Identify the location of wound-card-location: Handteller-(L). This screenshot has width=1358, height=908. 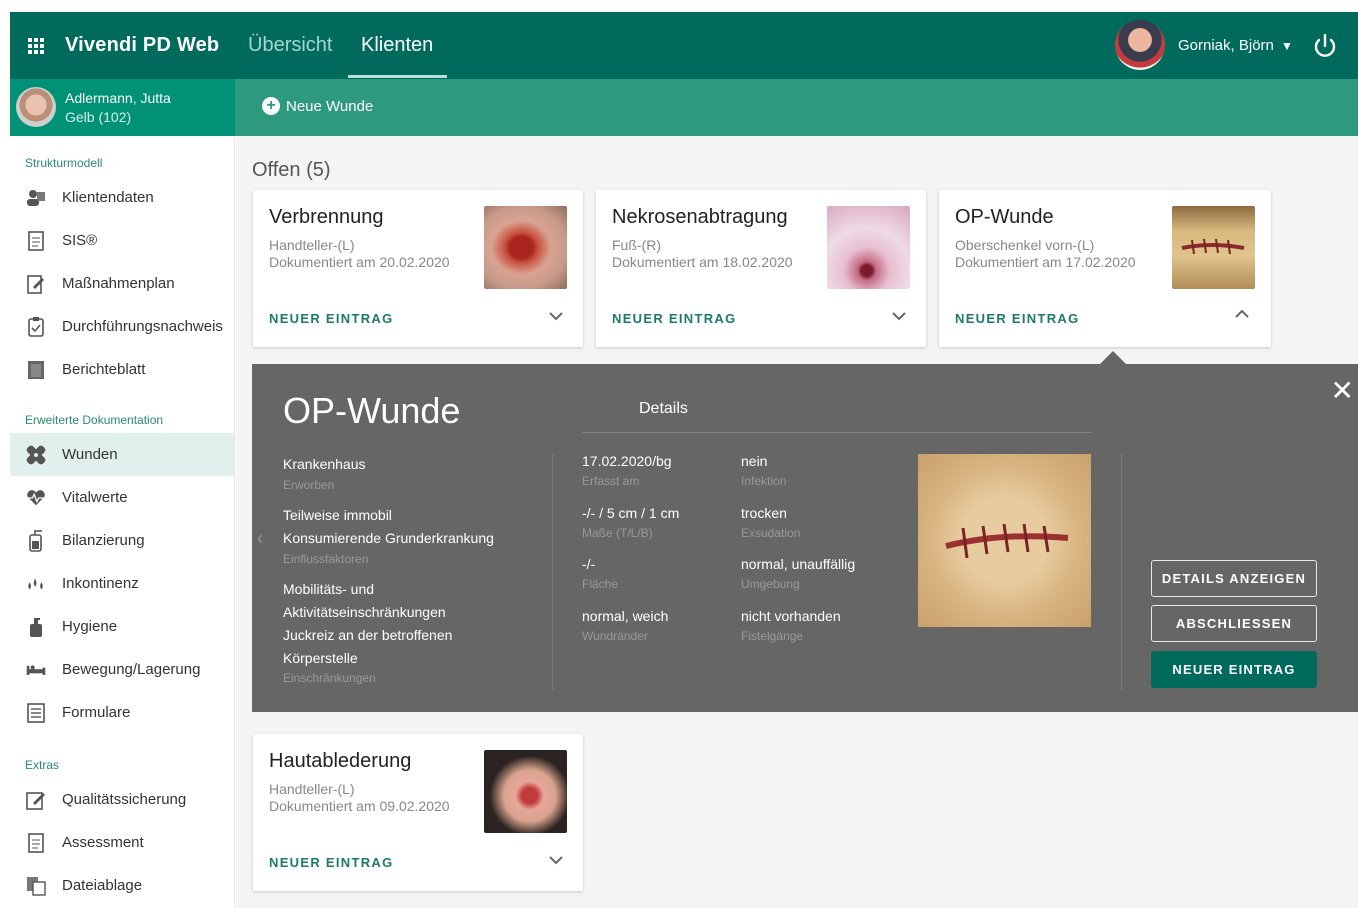
(312, 245).